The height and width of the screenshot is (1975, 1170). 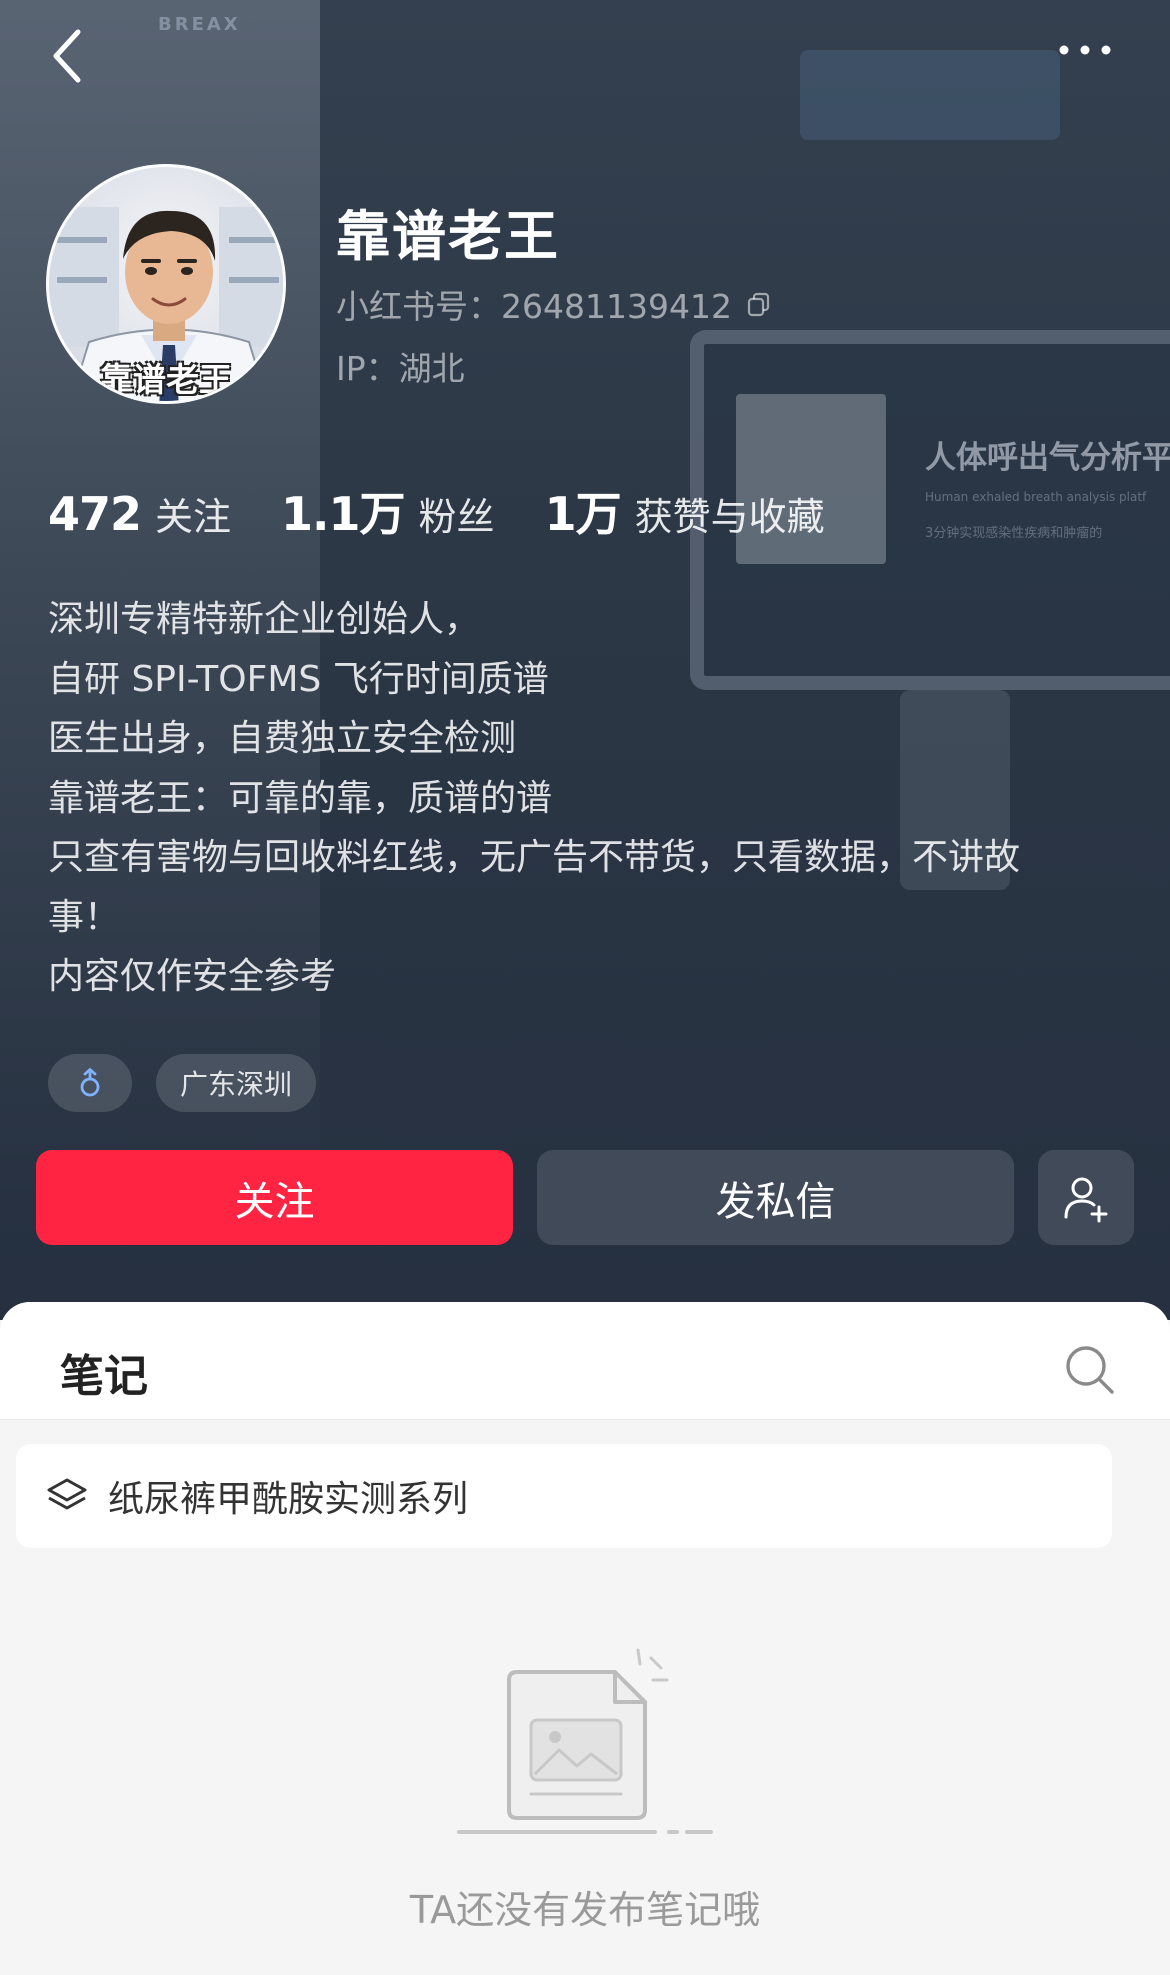 I want to click on stat-following: 472 关注, so click(x=139, y=513).